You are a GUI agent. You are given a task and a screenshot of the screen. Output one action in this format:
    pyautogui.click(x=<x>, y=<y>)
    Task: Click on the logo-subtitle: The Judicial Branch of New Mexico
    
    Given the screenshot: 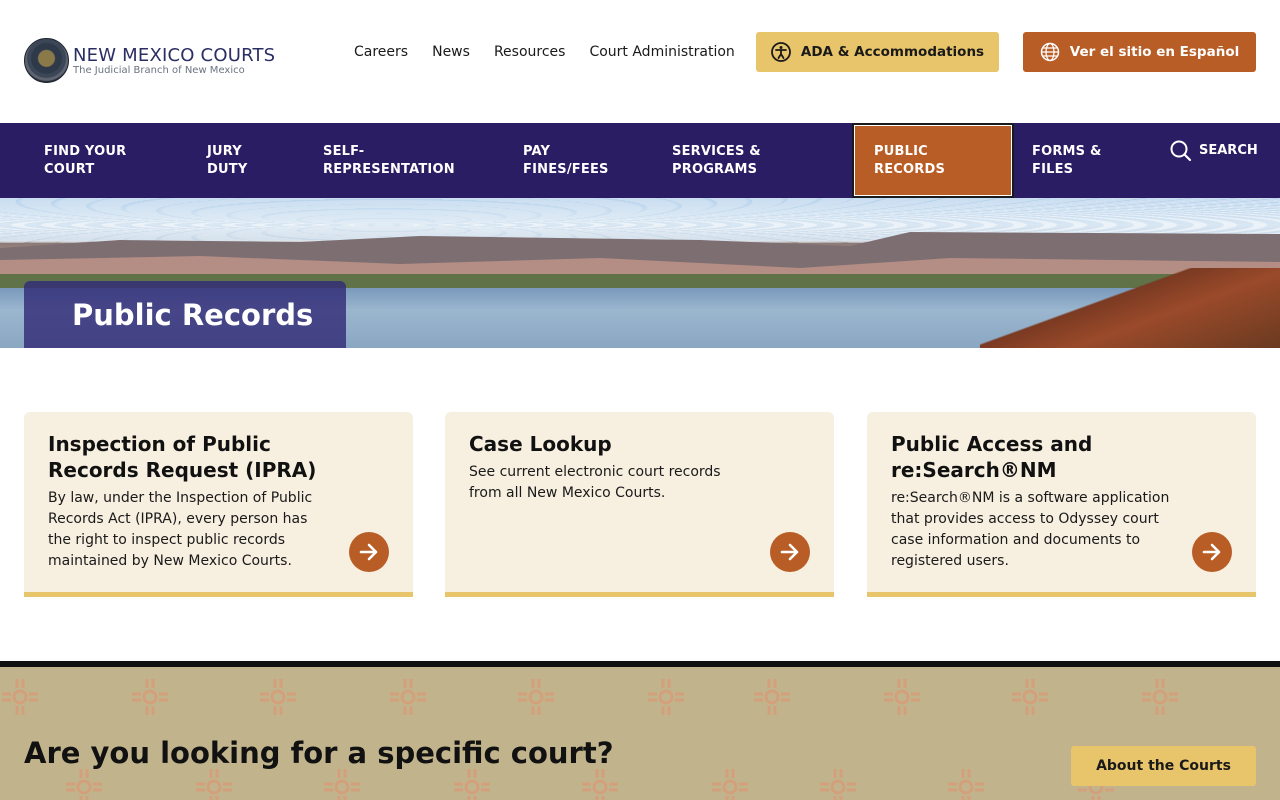 What is the action you would take?
    pyautogui.click(x=159, y=70)
    